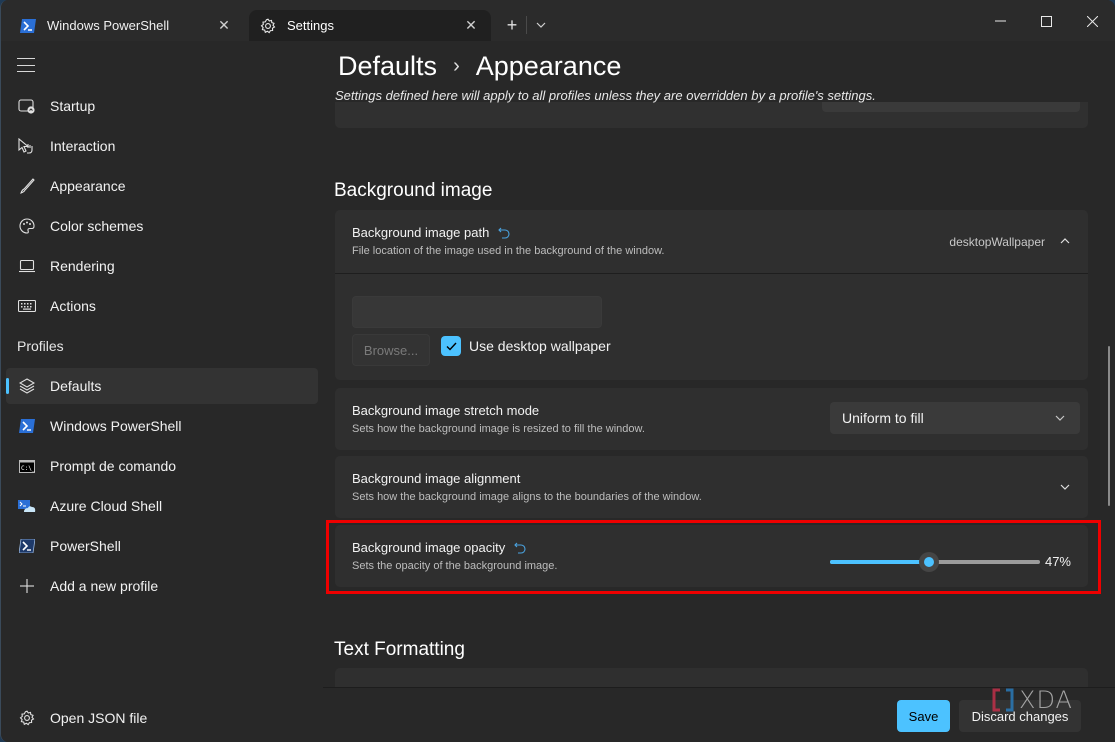  I want to click on tab-settings: Settings ✕, so click(370, 25).